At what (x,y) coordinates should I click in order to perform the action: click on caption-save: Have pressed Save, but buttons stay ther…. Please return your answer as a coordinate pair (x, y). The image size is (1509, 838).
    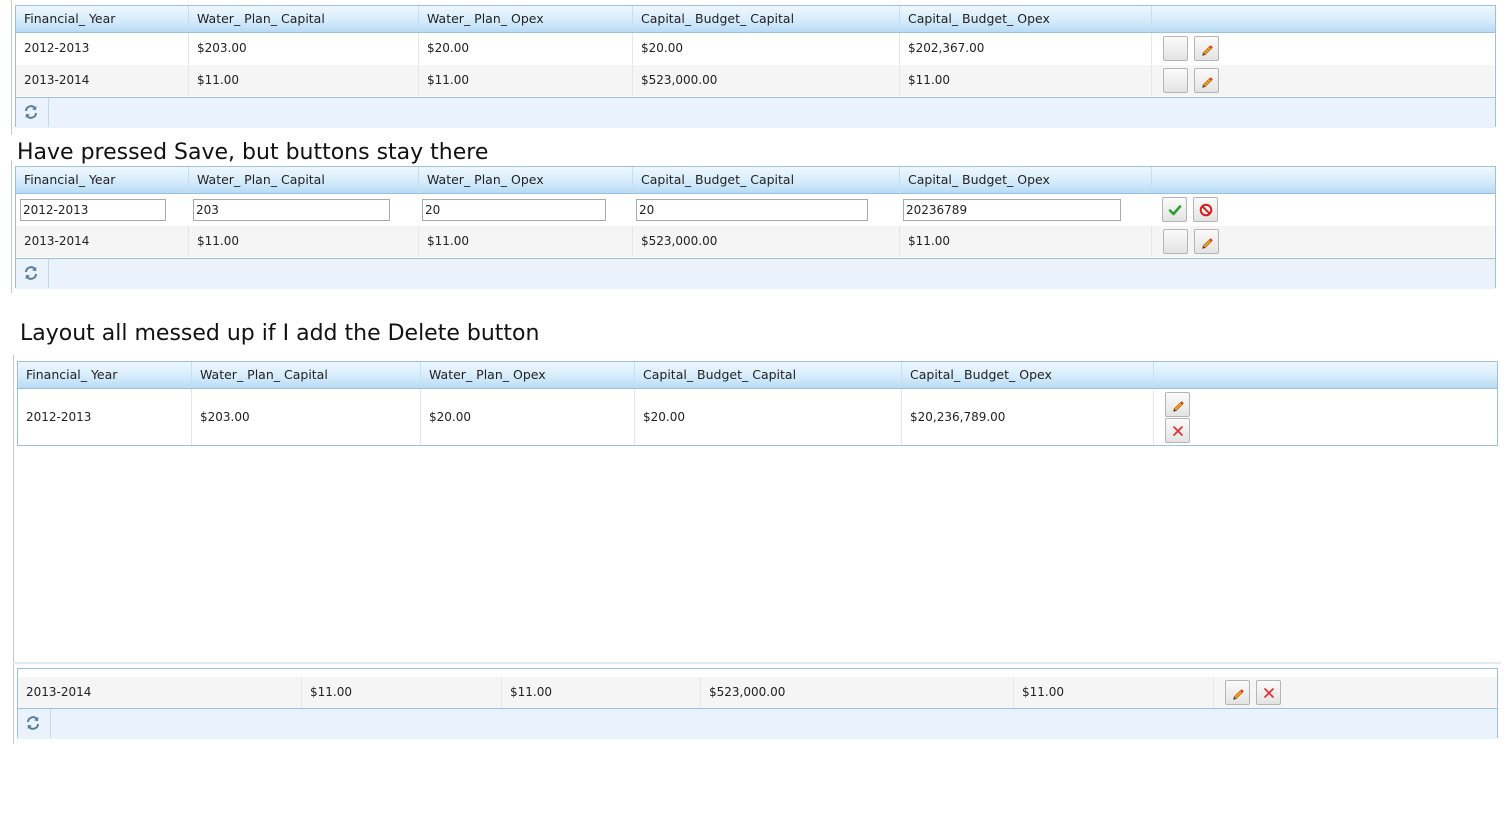
    Looking at the image, I should click on (253, 152).